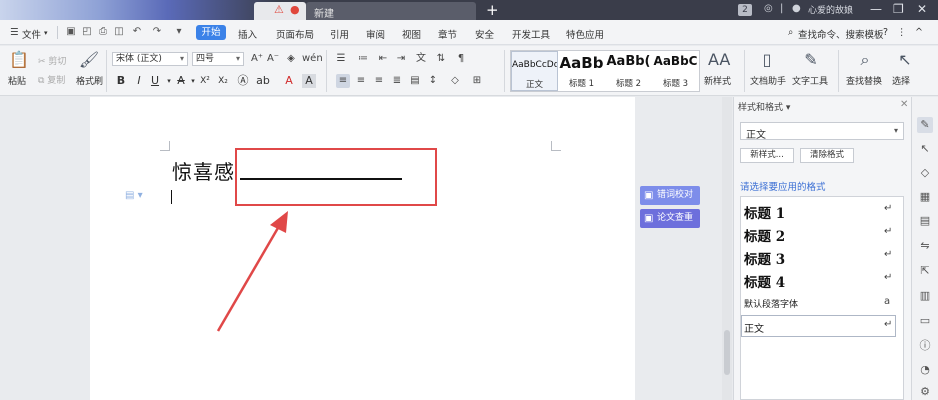  What do you see at coordinates (218, 59) in the screenshot?
I see `font-size-select: 四号 ▾` at bounding box center [218, 59].